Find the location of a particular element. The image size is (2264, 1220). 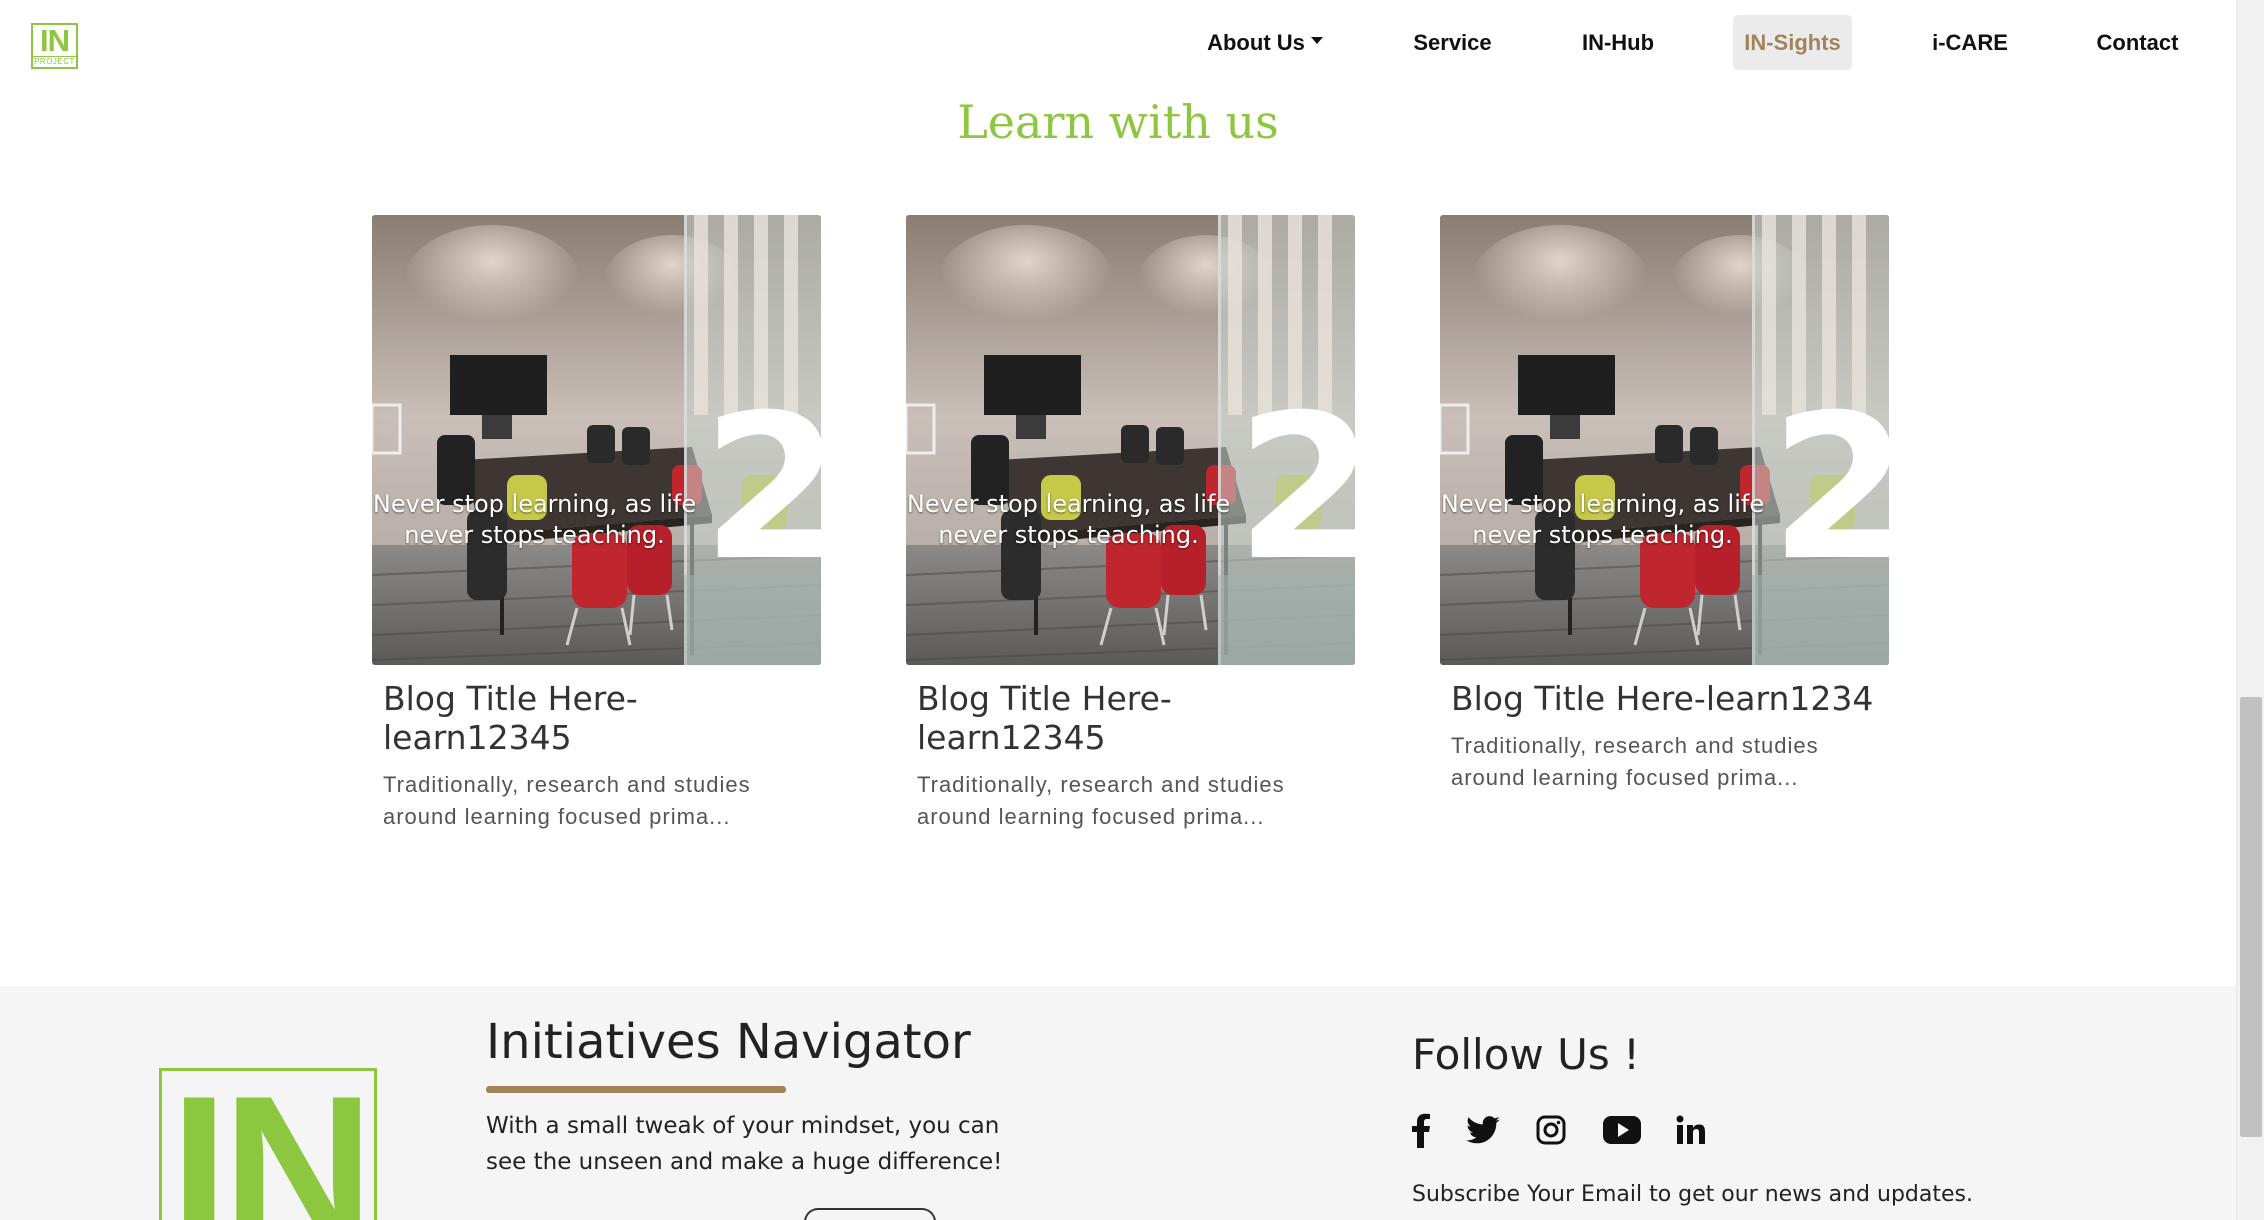

follow-us-title: Follow Us ! is located at coordinates (1526, 1054).